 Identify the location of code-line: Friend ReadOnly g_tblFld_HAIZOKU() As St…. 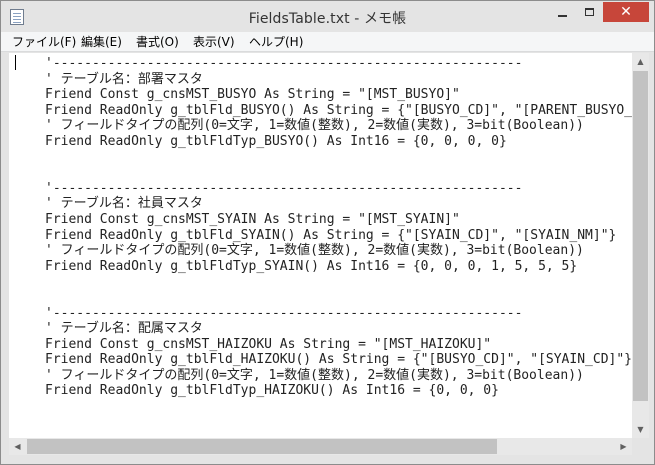
(338, 360).